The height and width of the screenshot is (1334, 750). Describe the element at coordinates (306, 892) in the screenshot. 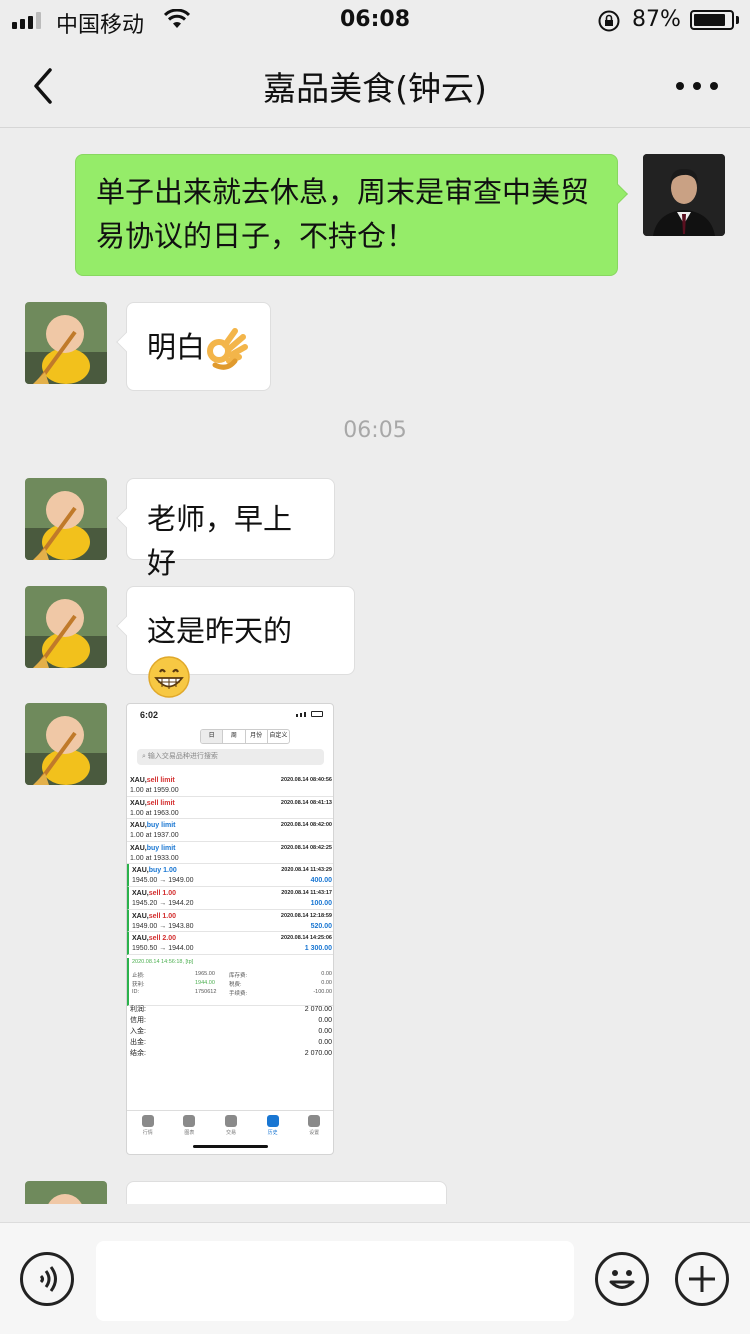

I see `order-date: 2020.08.14 11:43:17` at that location.